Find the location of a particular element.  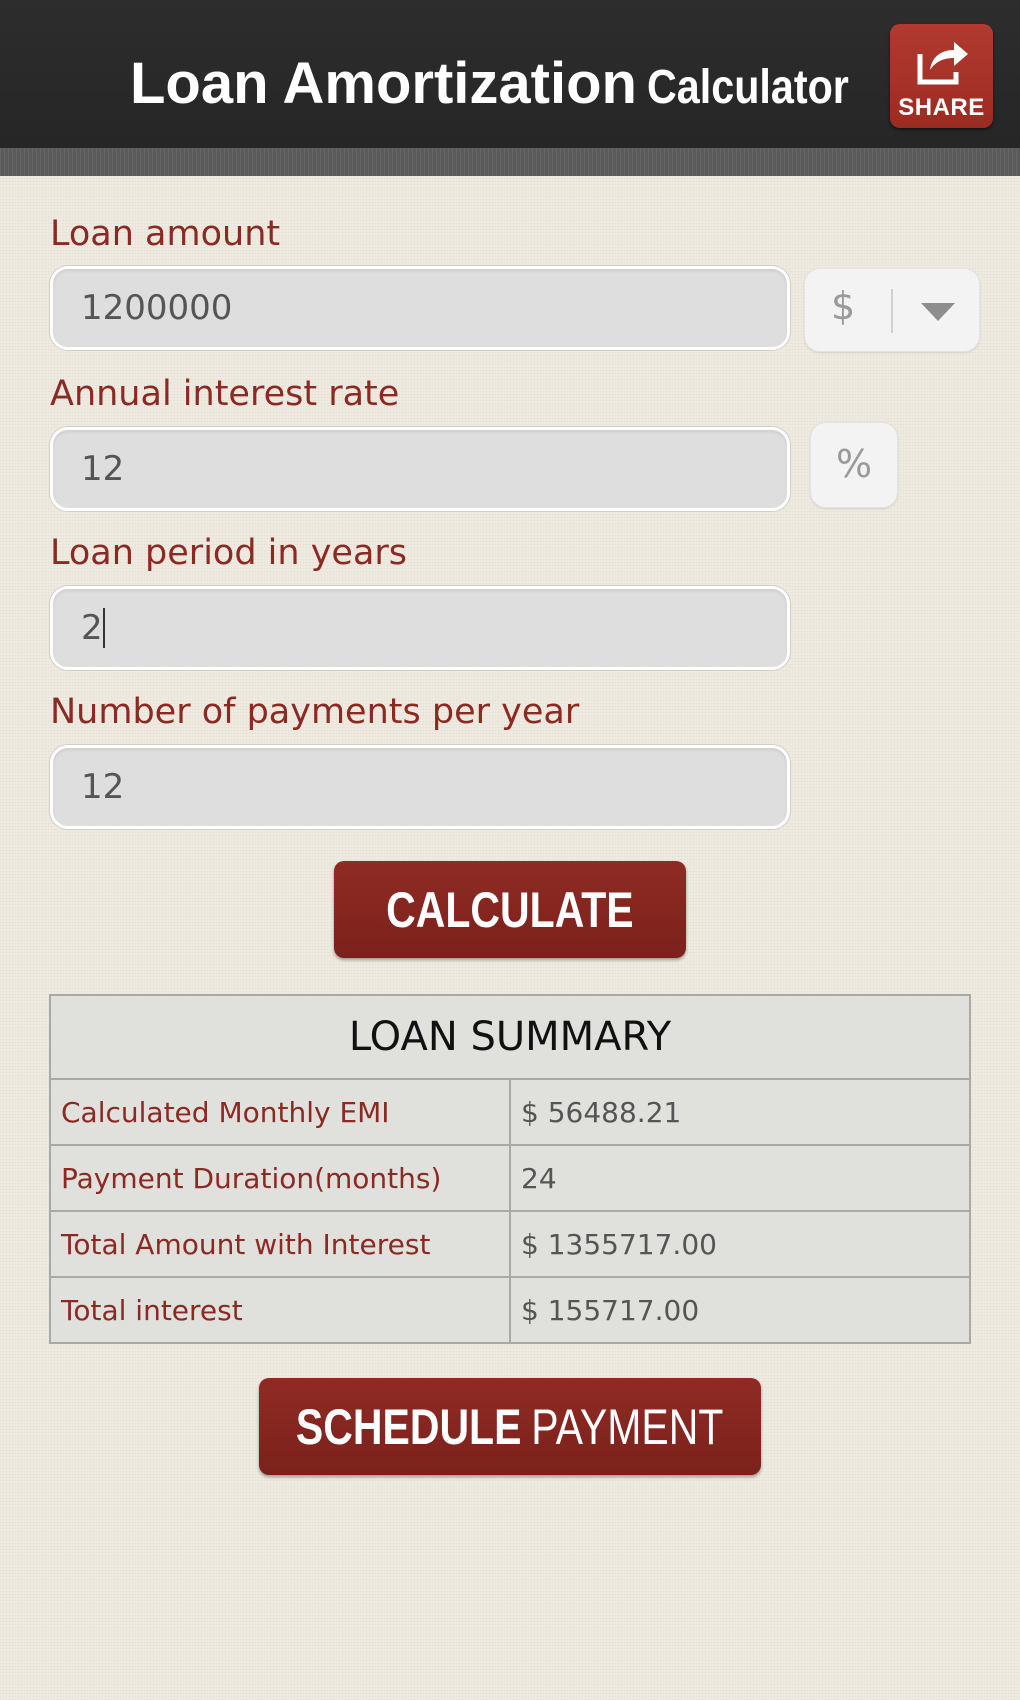

payments-per-year-label: Number of payments per year is located at coordinates (315, 712).